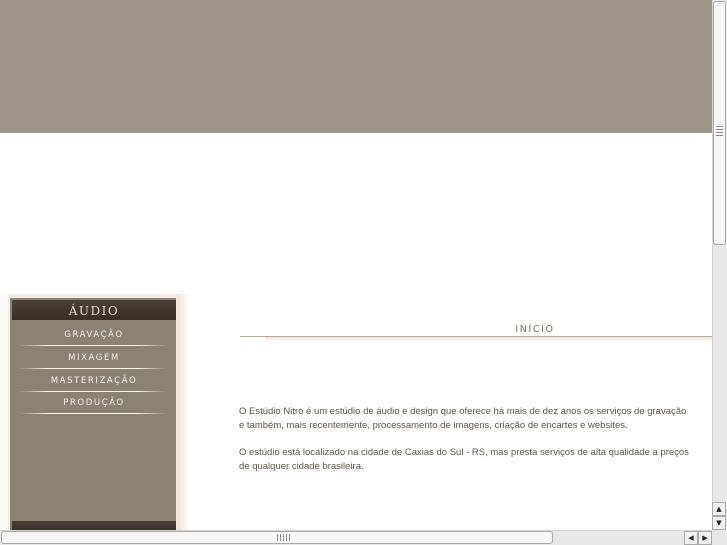 The height and width of the screenshot is (545, 727). I want to click on arrow-left-icon: ◀, so click(691, 538).